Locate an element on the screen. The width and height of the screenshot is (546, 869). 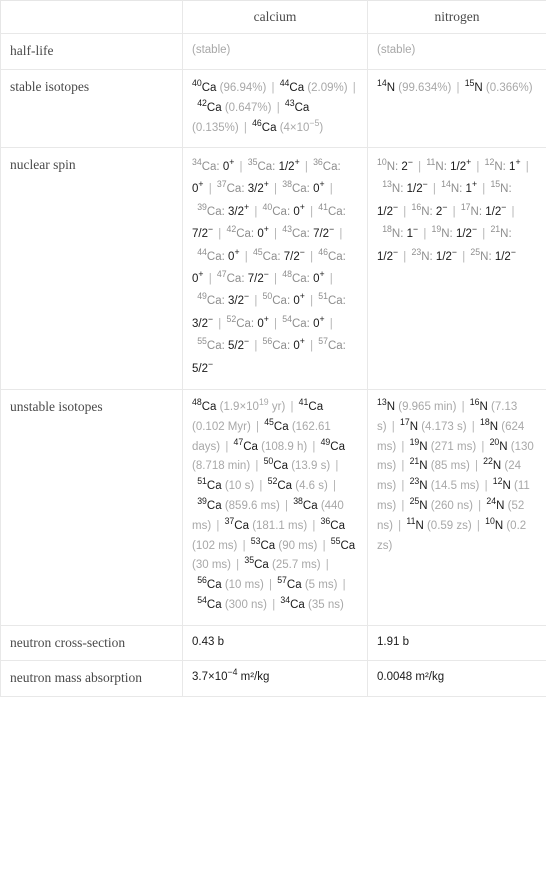
isotope-label: 45Ca: is located at coordinates (266, 254).